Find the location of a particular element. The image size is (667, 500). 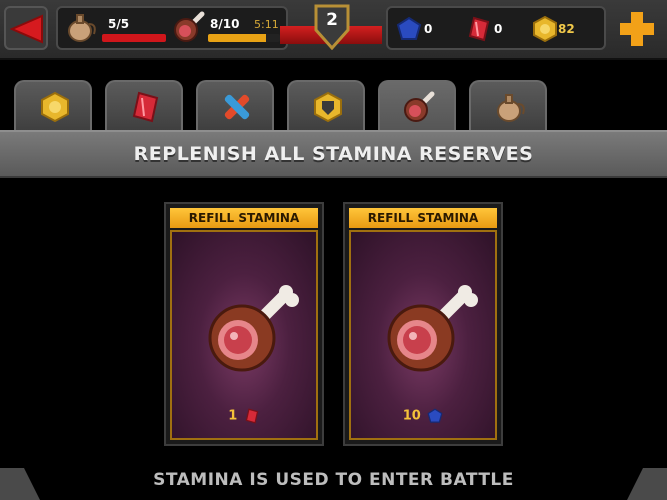

resource-panel-right: 0 0 82 is located at coordinates (496, 28).